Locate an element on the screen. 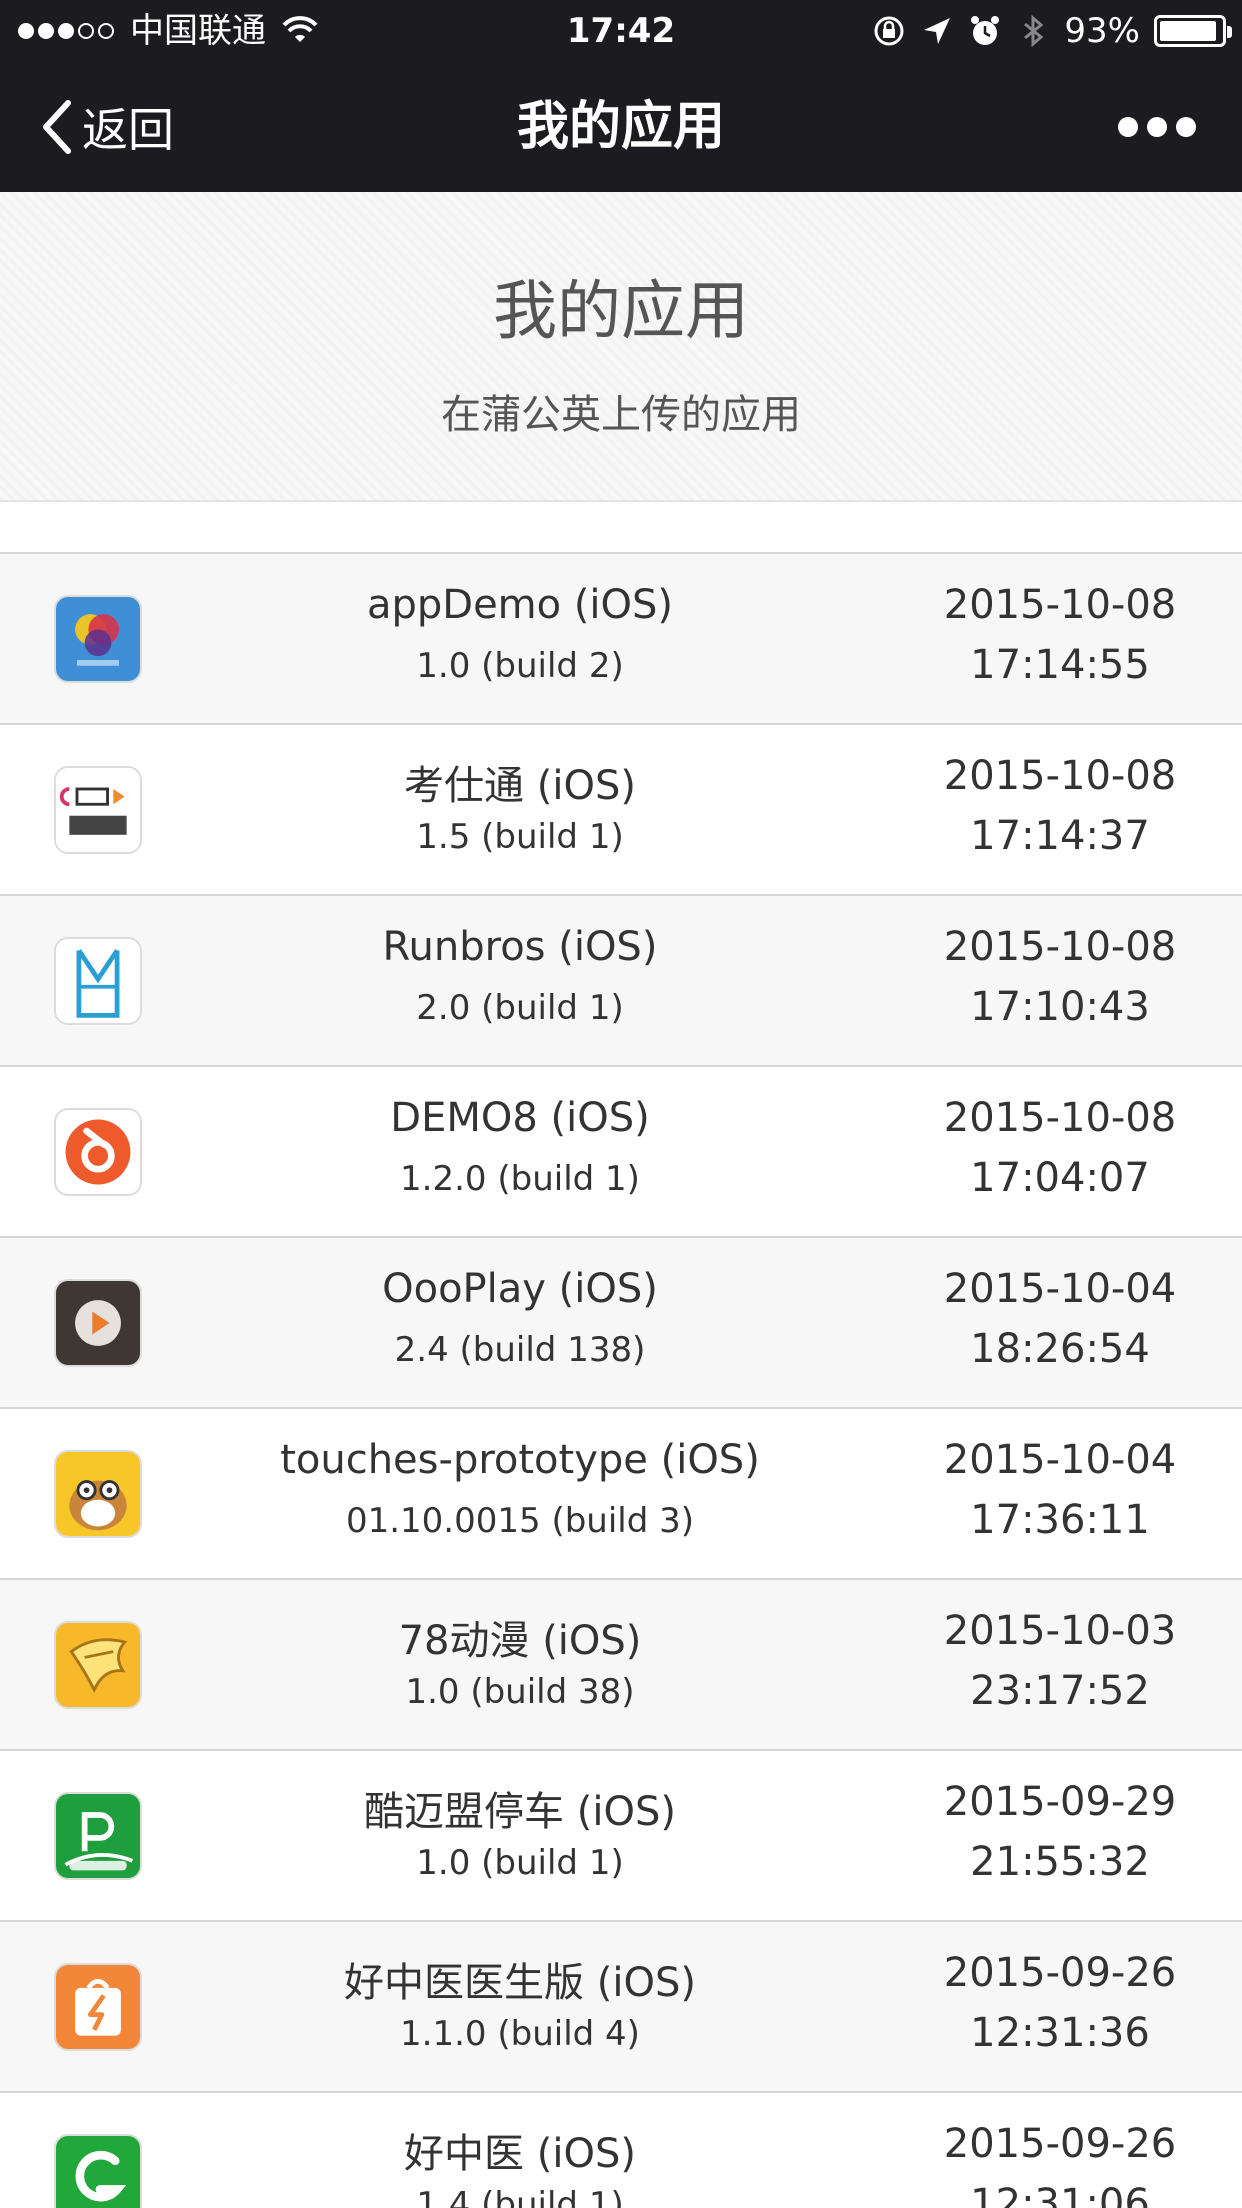 This screenshot has width=1242, height=2208. app-name: touches-prototype (iOS) is located at coordinates (520, 1460).